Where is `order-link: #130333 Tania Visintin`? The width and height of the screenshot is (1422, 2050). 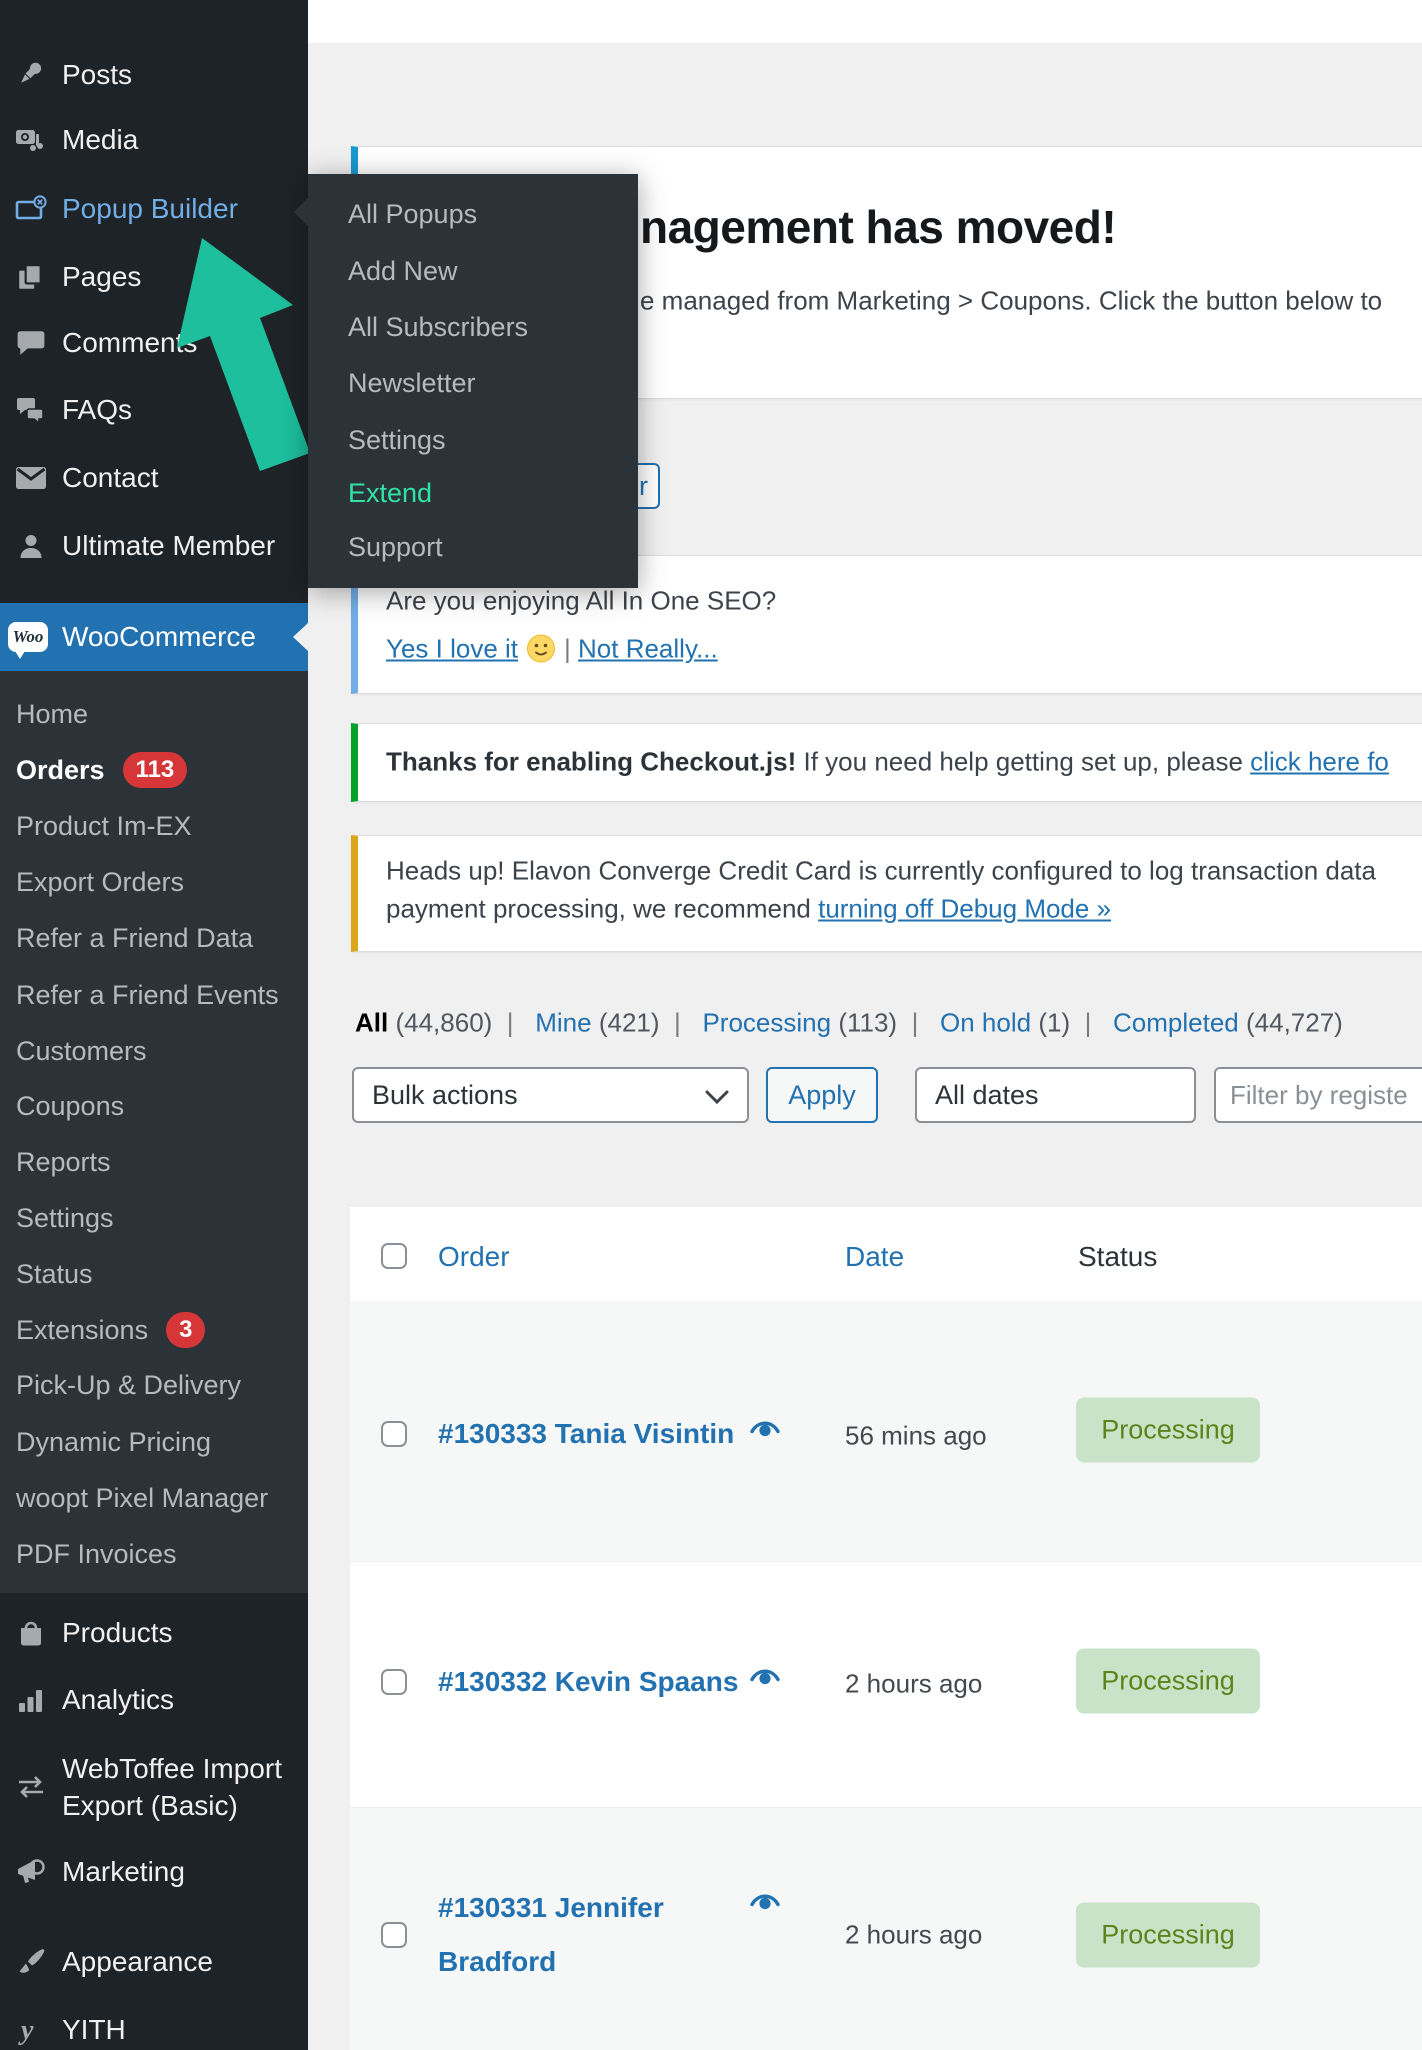
order-link: #130333 Tania Visintin is located at coordinates (586, 1434).